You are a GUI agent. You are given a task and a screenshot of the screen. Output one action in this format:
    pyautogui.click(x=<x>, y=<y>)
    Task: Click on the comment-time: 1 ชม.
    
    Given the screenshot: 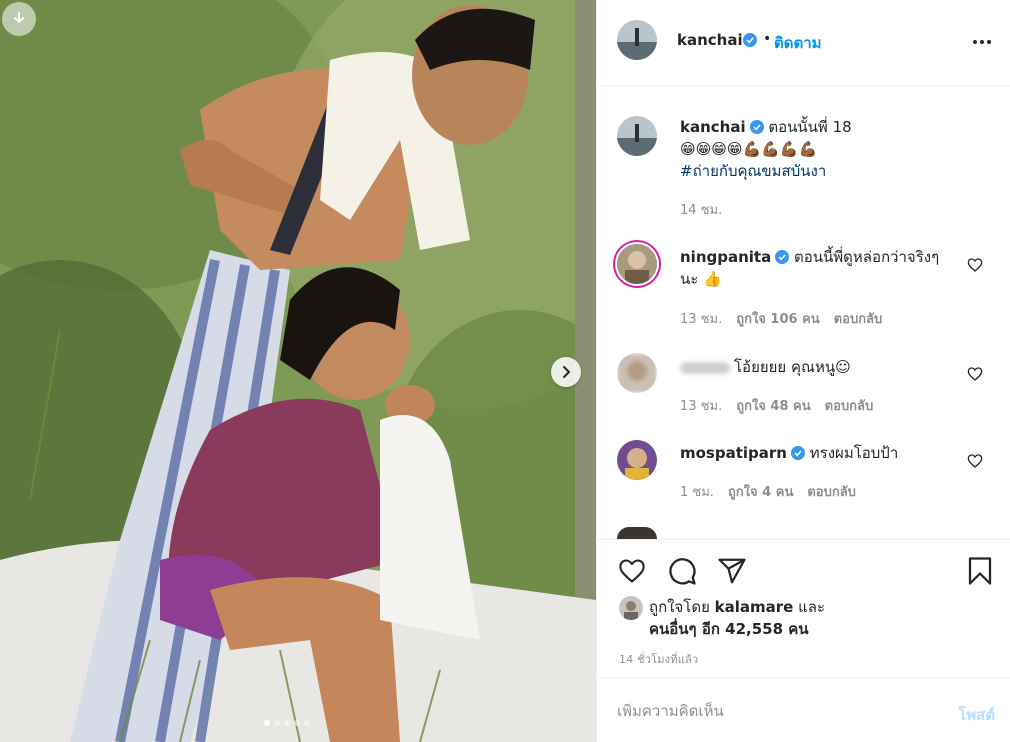 What is the action you would take?
    pyautogui.click(x=697, y=491)
    